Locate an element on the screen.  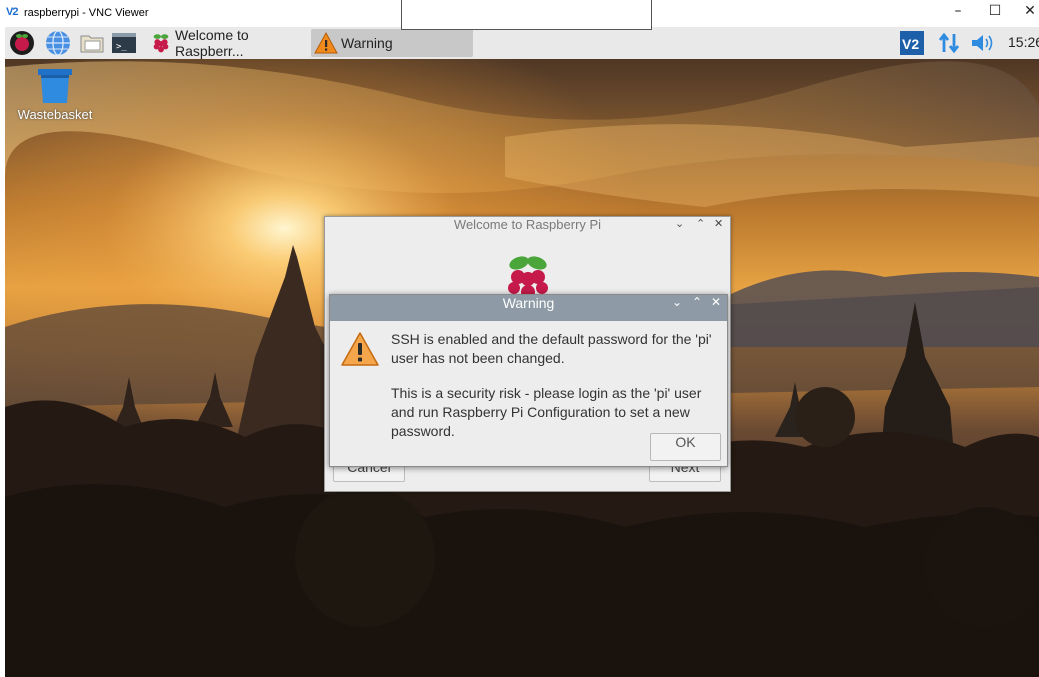
desktop-icon-wastebasket: Wastebasket is located at coordinates (55, 94).